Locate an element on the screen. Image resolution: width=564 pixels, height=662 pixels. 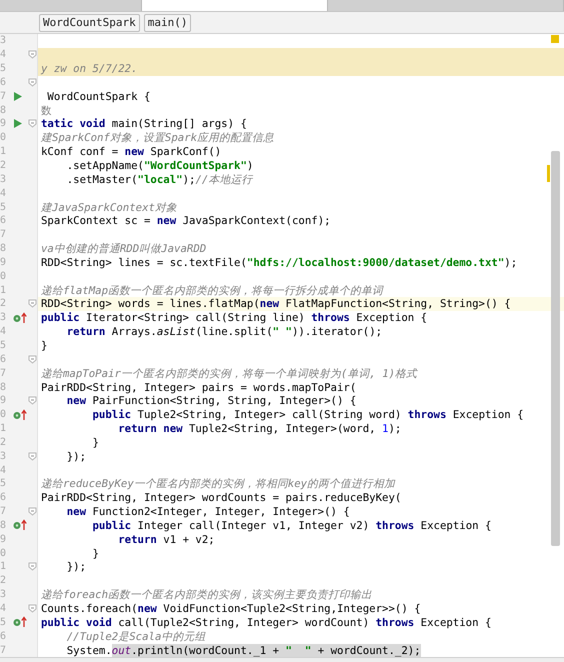
code-line: RDD<String> words = lines.flatMap(new FlatMapFunction<String, String>() { is located at coordinates (276, 303).